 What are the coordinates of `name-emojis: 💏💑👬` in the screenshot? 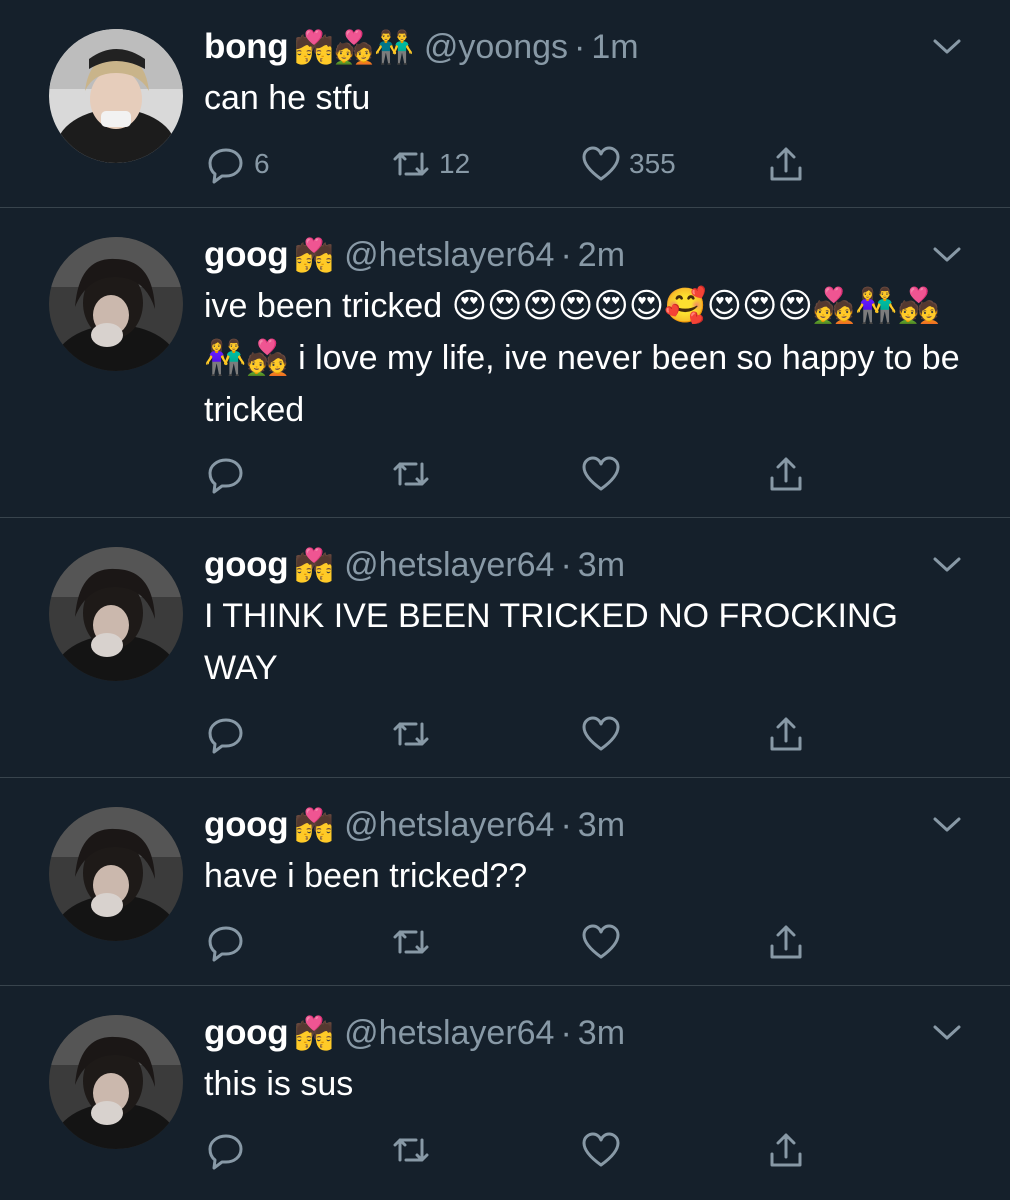 It's located at (354, 47).